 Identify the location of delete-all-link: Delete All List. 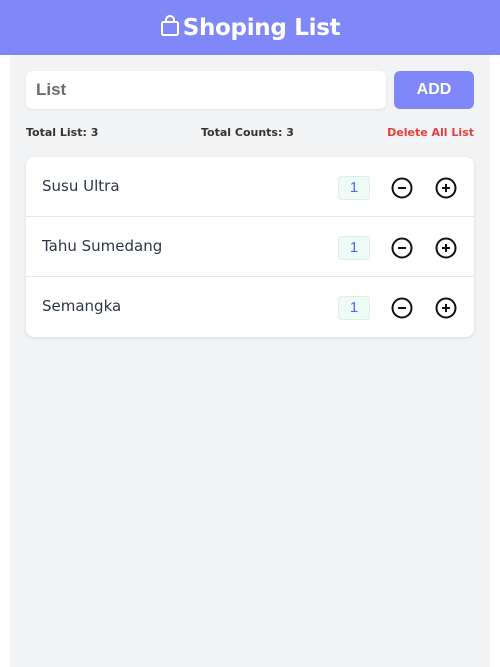
(430, 132).